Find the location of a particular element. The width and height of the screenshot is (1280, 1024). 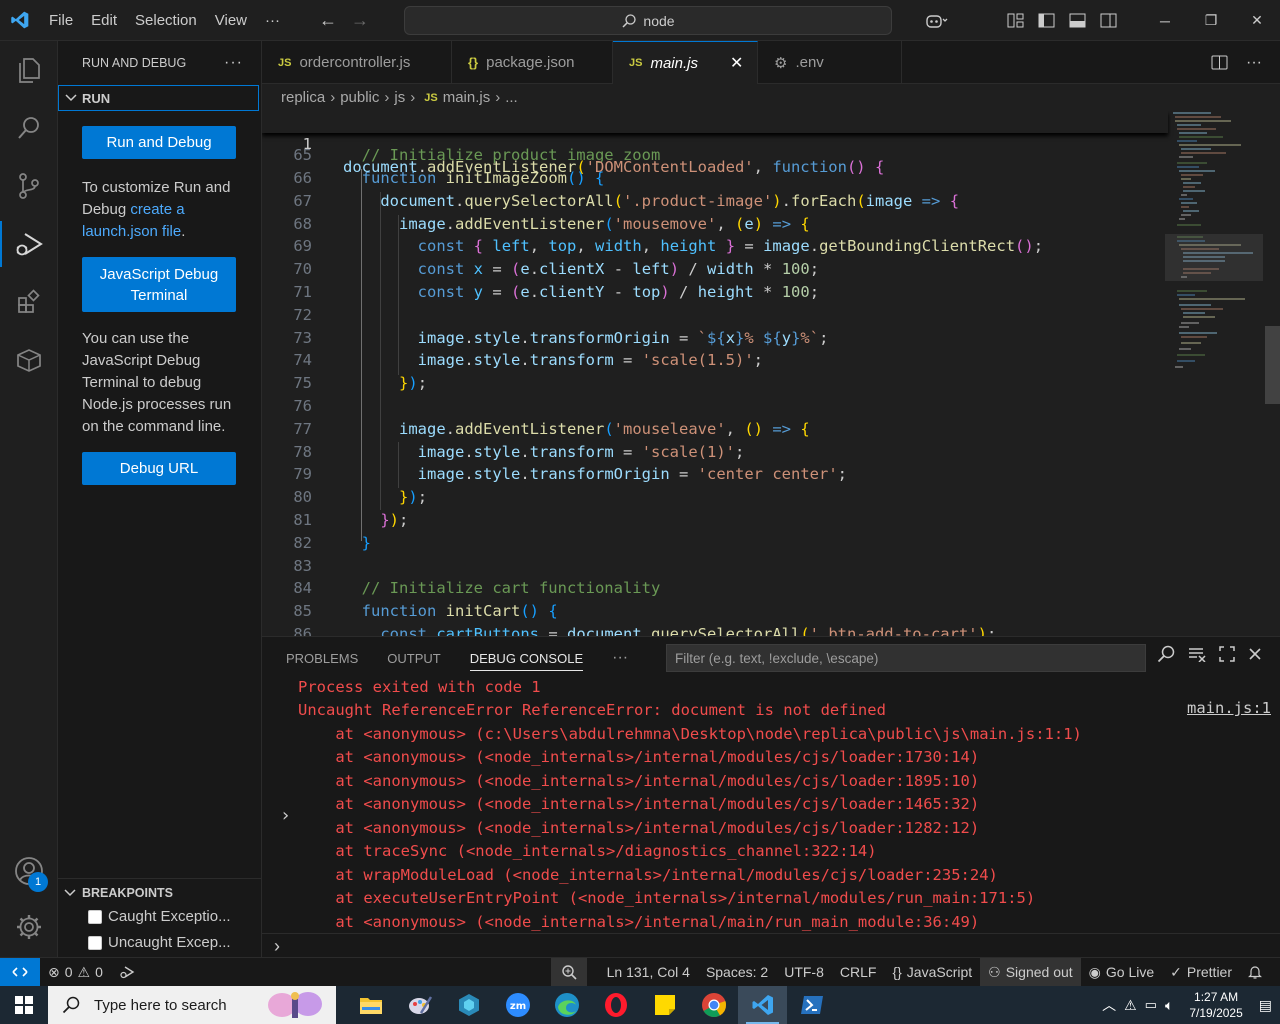

forward-arrow-icon: → is located at coordinates (360, 20).